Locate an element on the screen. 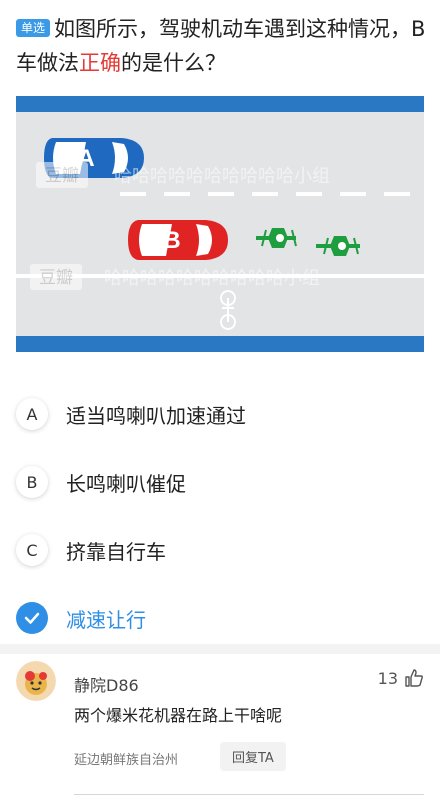  comment-location: 延边朝鲜族自治州 is located at coordinates (126, 760).